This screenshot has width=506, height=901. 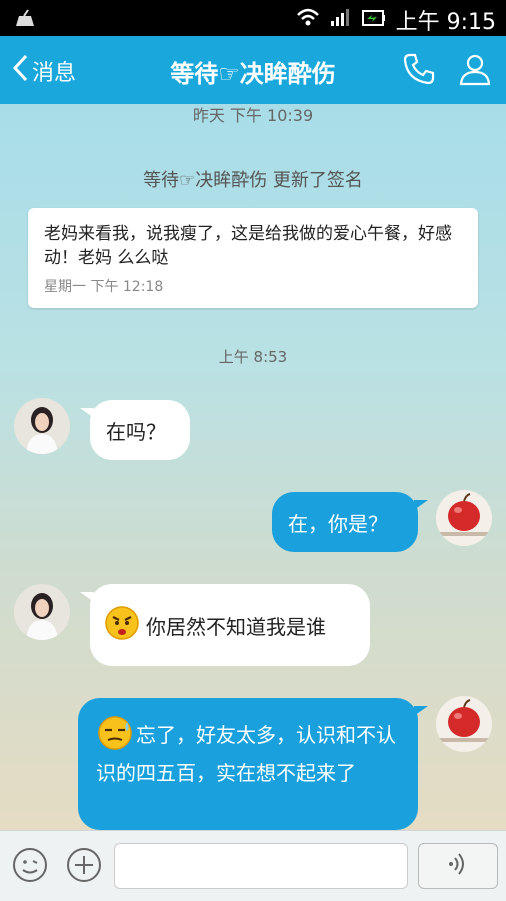 What do you see at coordinates (25, 20) in the screenshot?
I see `android-icon` at bounding box center [25, 20].